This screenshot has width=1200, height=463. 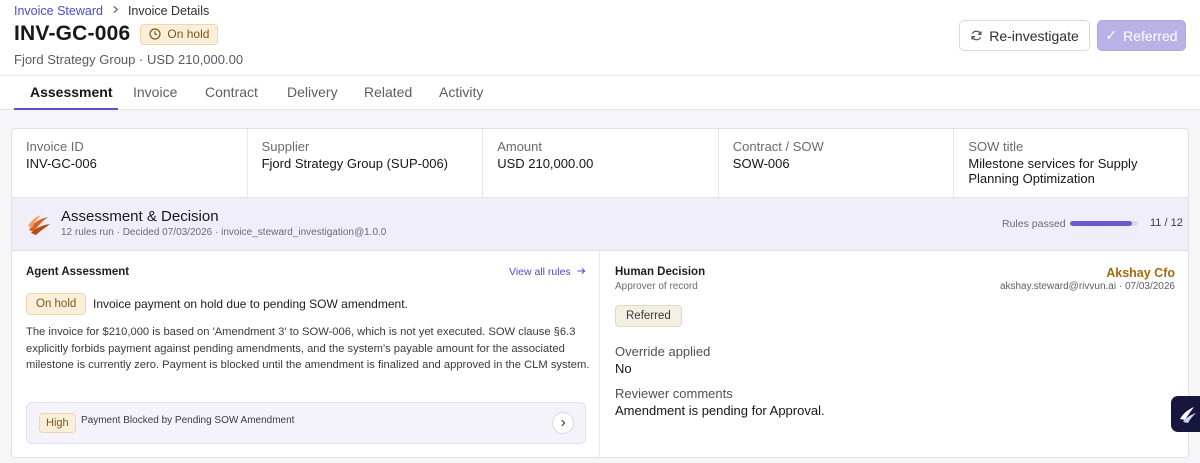 What do you see at coordinates (720, 410) in the screenshot?
I see `reviewer-comments-value: Amendment is pending for Approval.` at bounding box center [720, 410].